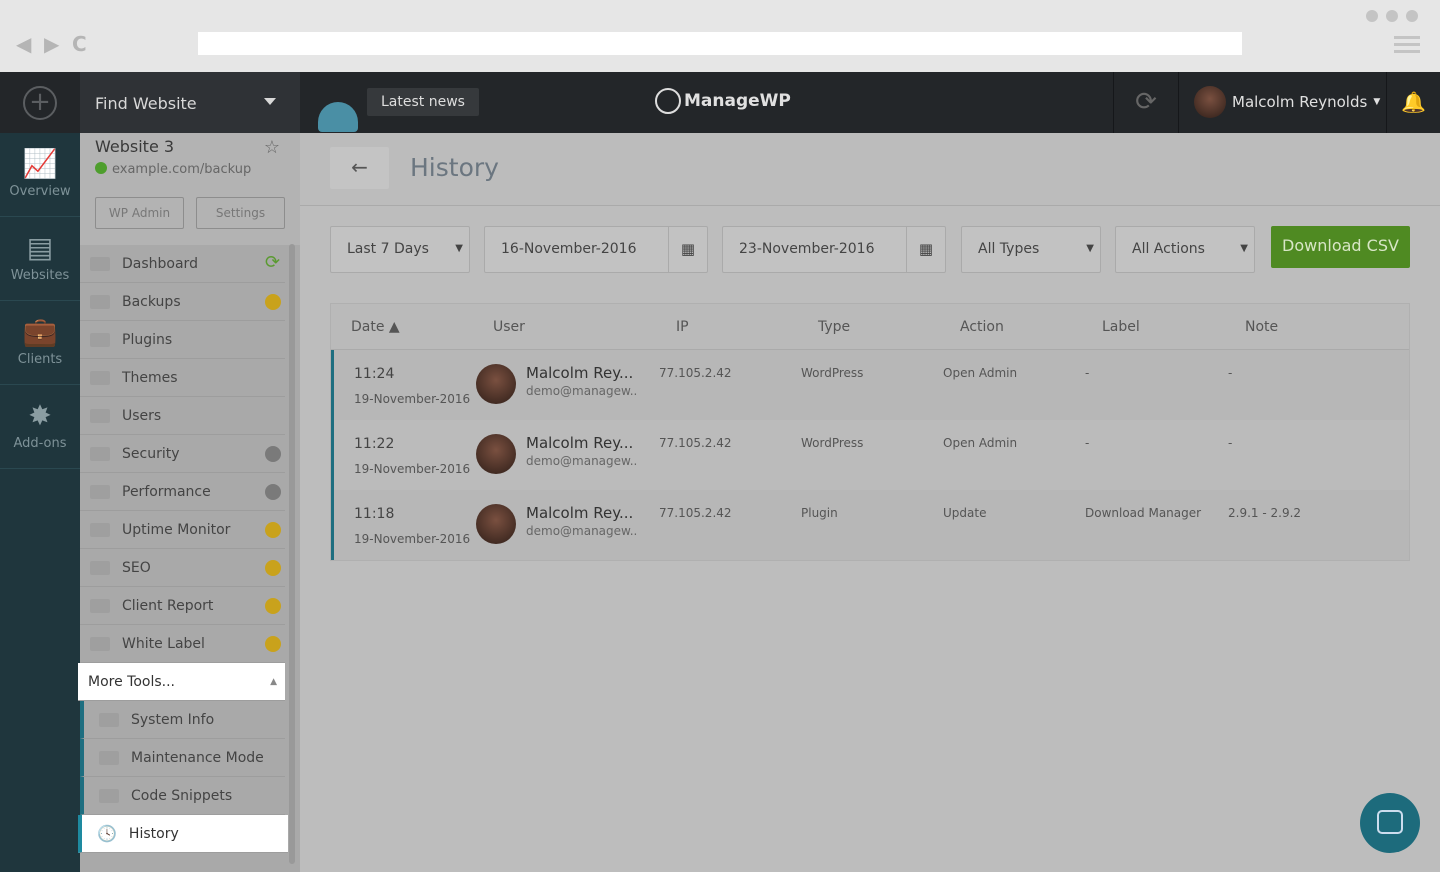 This screenshot has height=872, width=1440. I want to click on tool-label: Security, so click(151, 453).